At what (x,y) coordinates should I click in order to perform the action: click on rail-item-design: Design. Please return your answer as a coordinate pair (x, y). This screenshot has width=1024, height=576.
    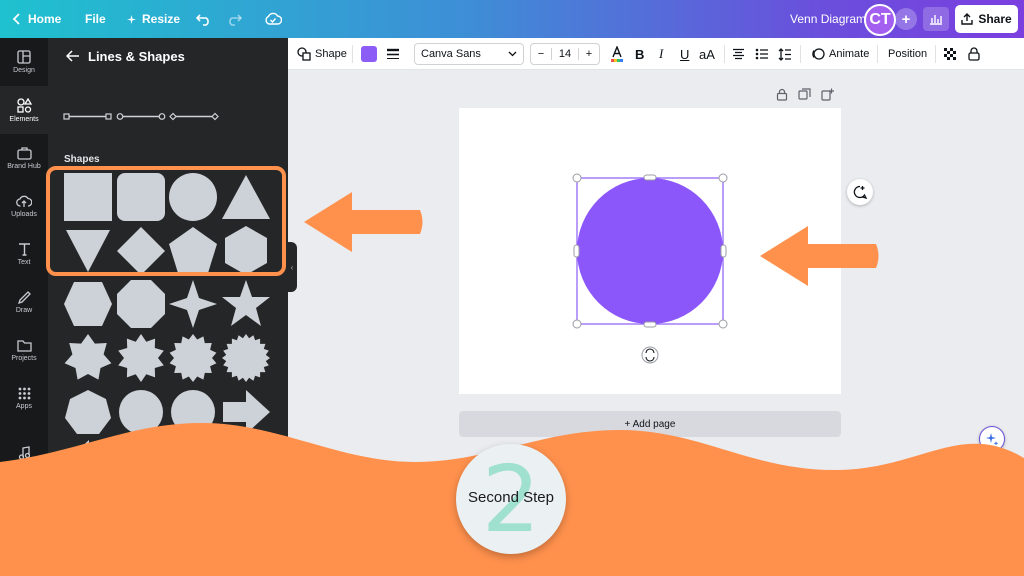
    Looking at the image, I should click on (24, 62).